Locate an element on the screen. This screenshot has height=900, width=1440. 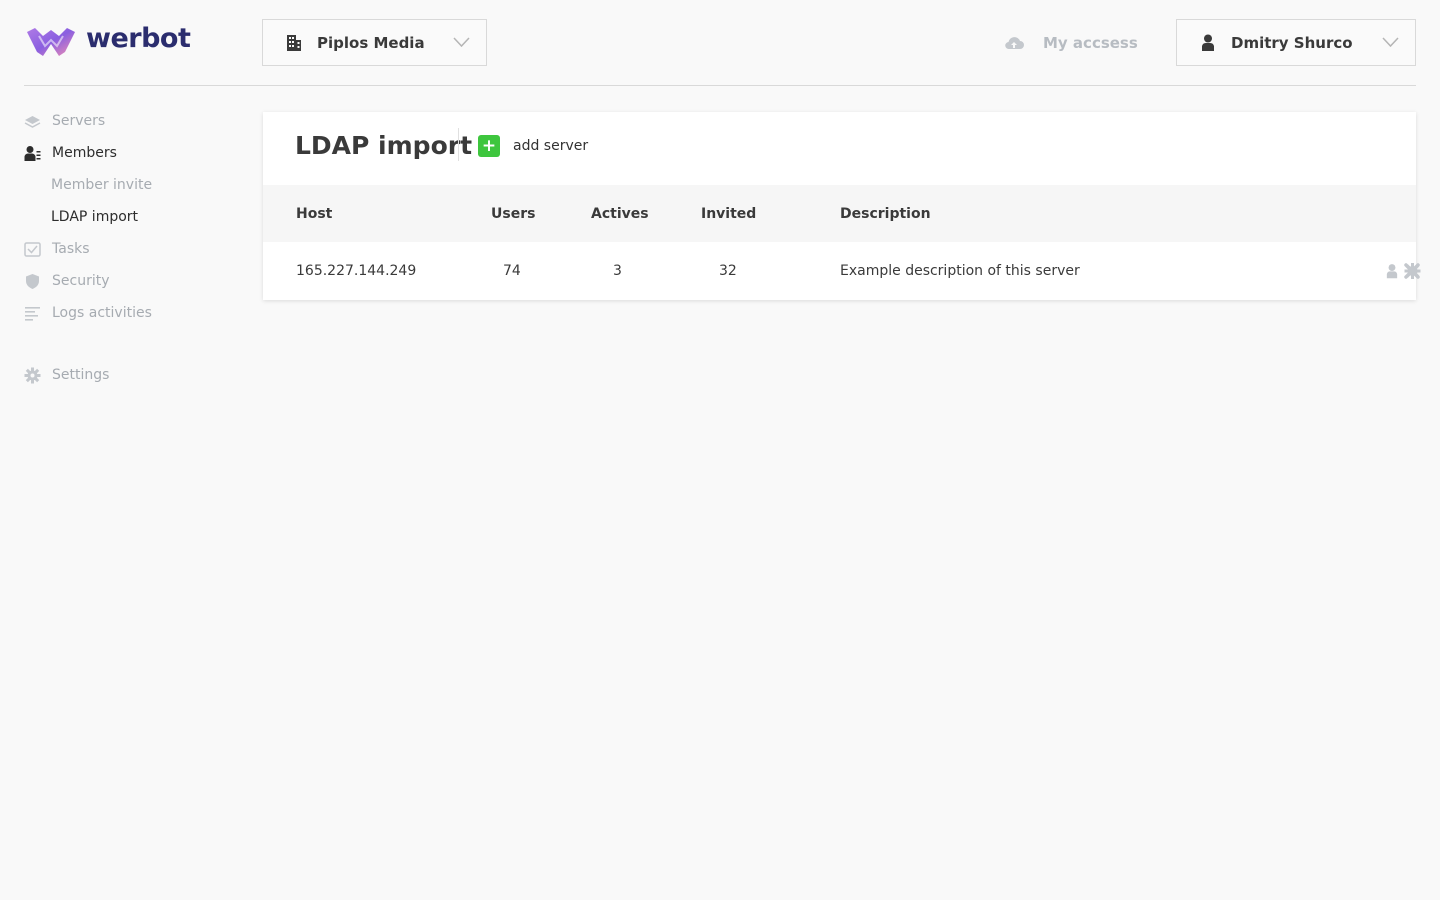
tasks-icon is located at coordinates (32, 249).